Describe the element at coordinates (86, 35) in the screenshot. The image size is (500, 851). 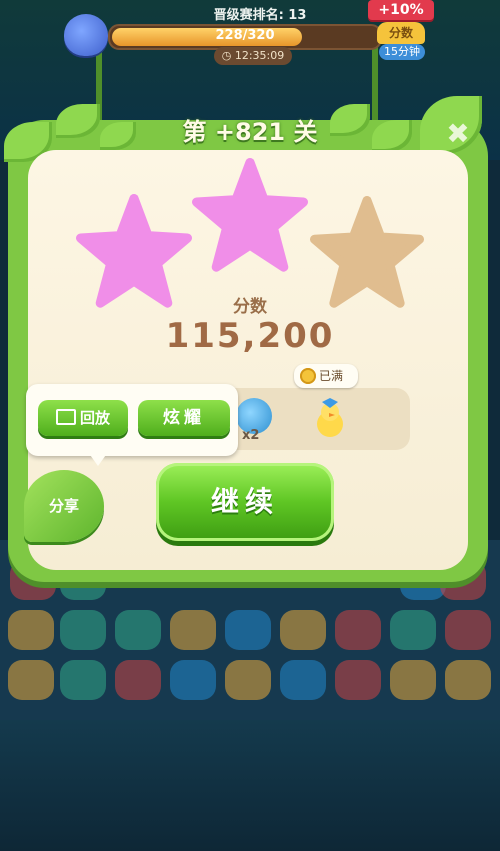
I see `bag-icon` at that location.